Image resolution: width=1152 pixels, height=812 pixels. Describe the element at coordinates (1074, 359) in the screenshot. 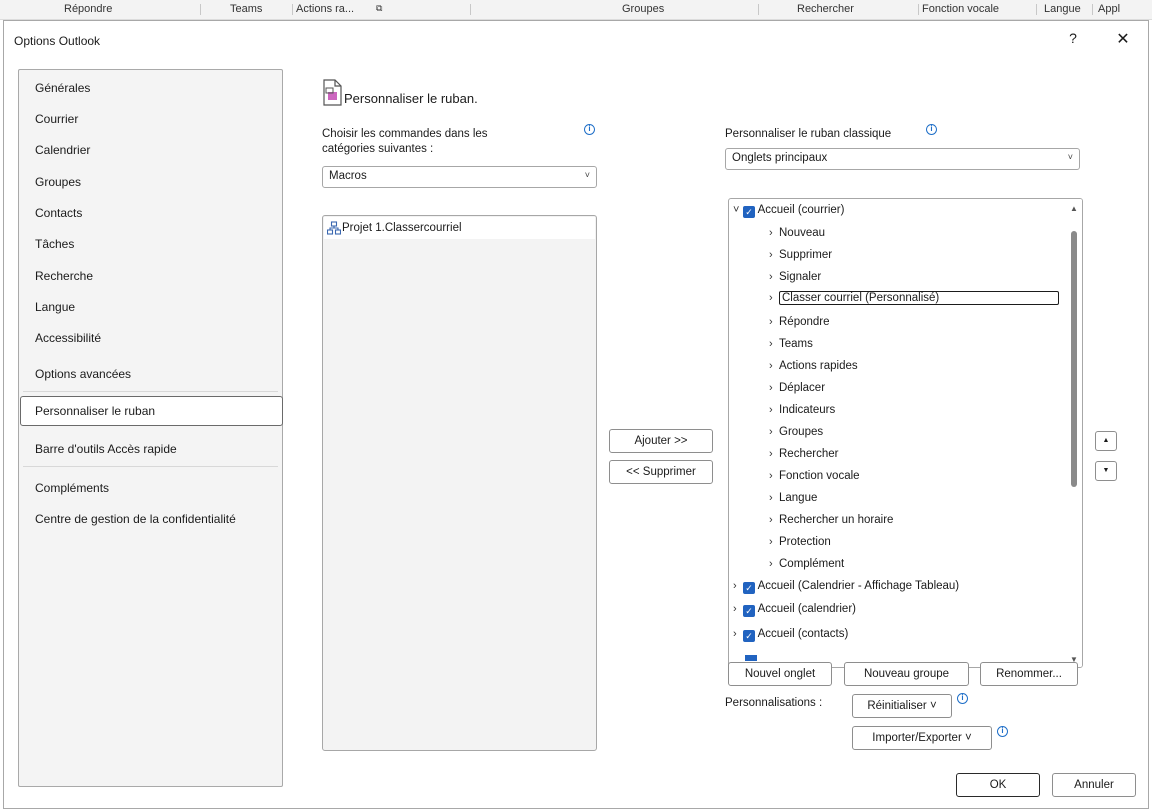

I see `scrollbar-thumb` at that location.